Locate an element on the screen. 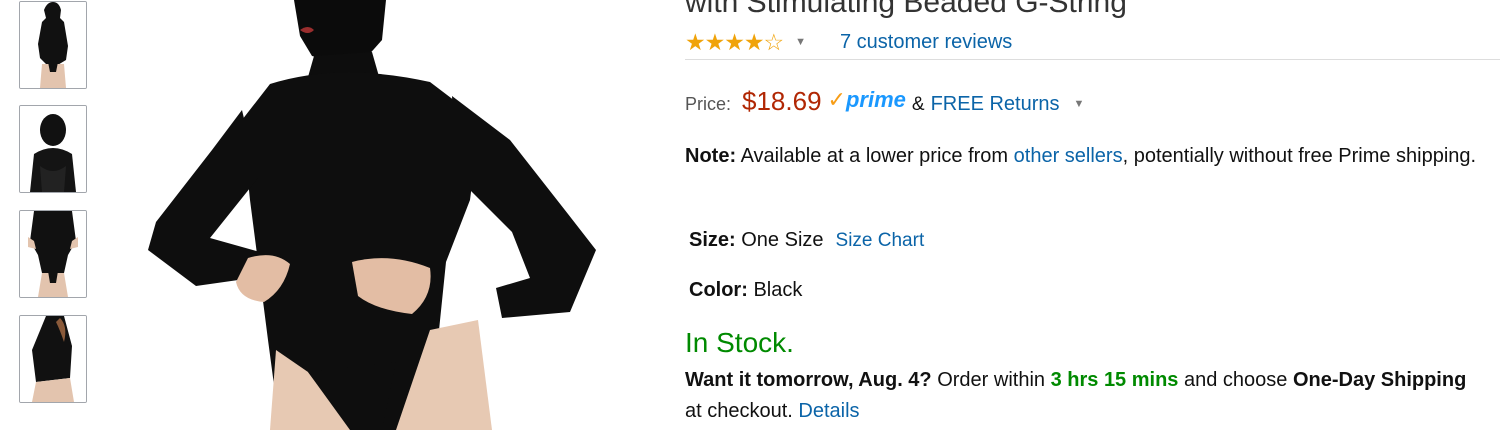  and-choose-text: and choose is located at coordinates (1235, 380).